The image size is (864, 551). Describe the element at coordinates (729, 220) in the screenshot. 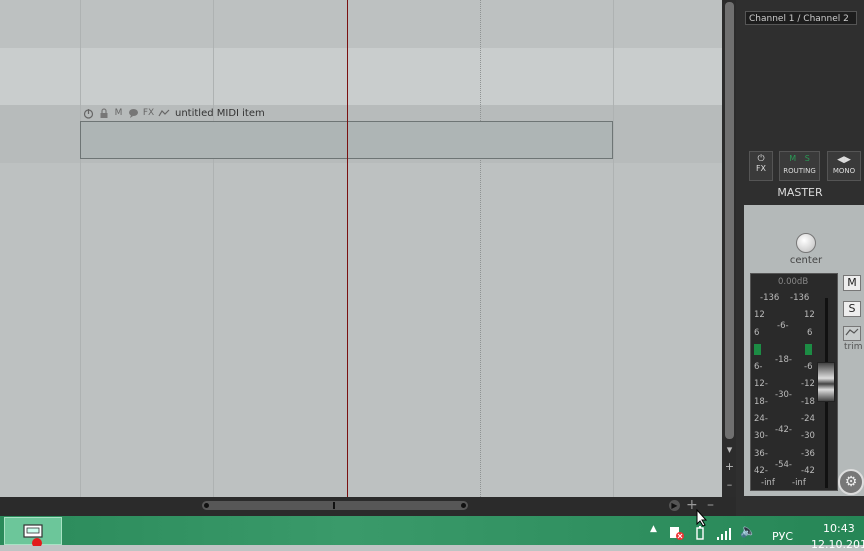

I see `vertical-scroll-thumb` at that location.